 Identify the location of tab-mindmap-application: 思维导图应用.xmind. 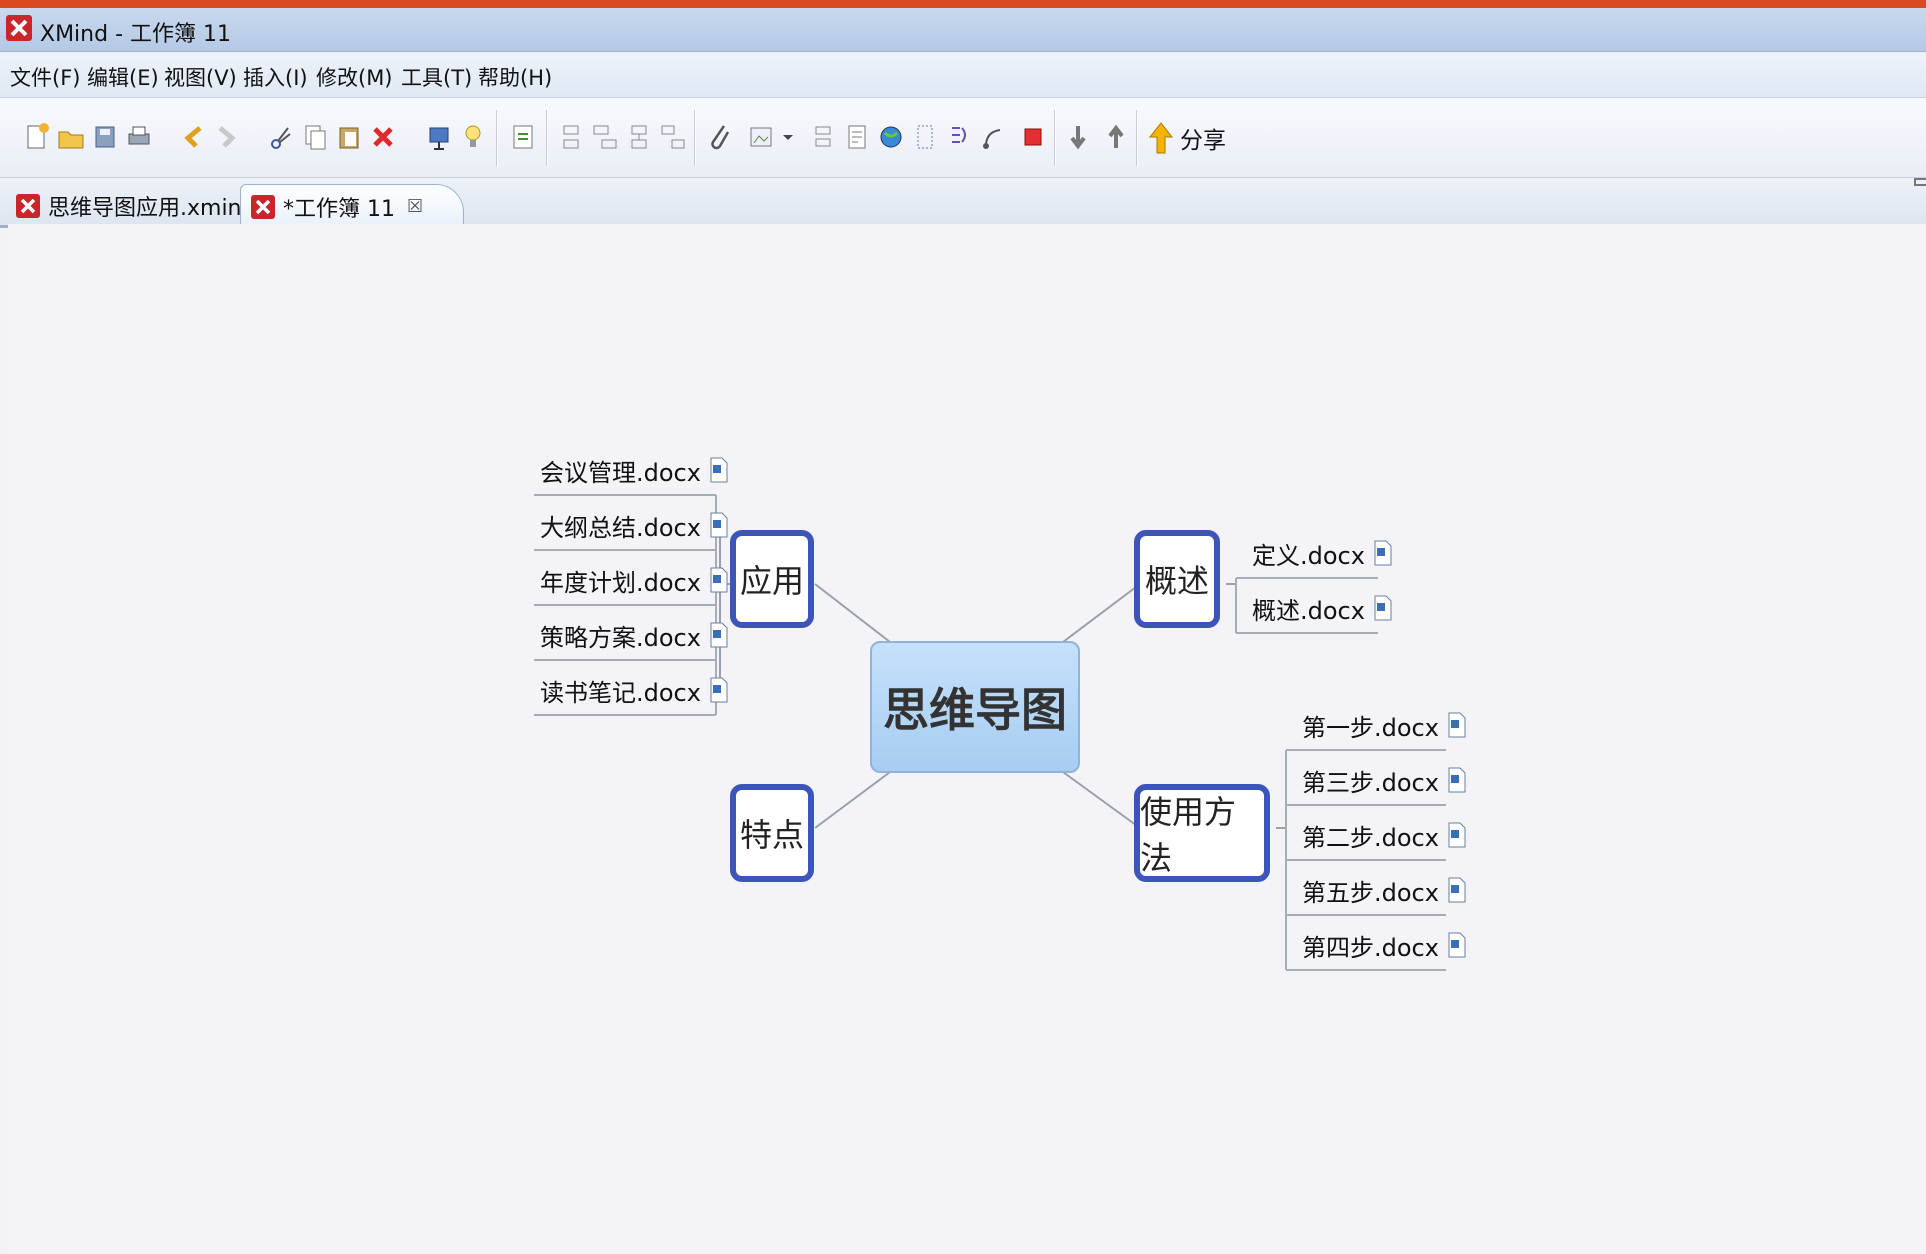
(130, 206).